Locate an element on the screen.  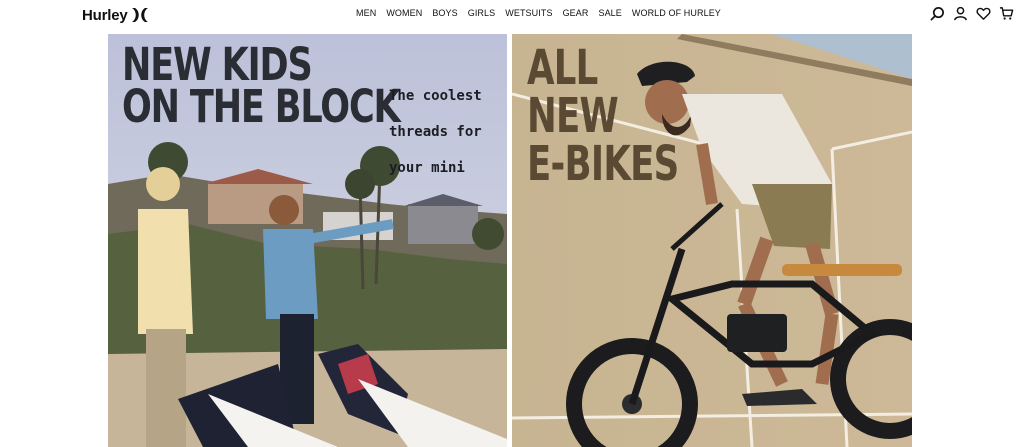
cart-icon is located at coordinates (1006, 13).